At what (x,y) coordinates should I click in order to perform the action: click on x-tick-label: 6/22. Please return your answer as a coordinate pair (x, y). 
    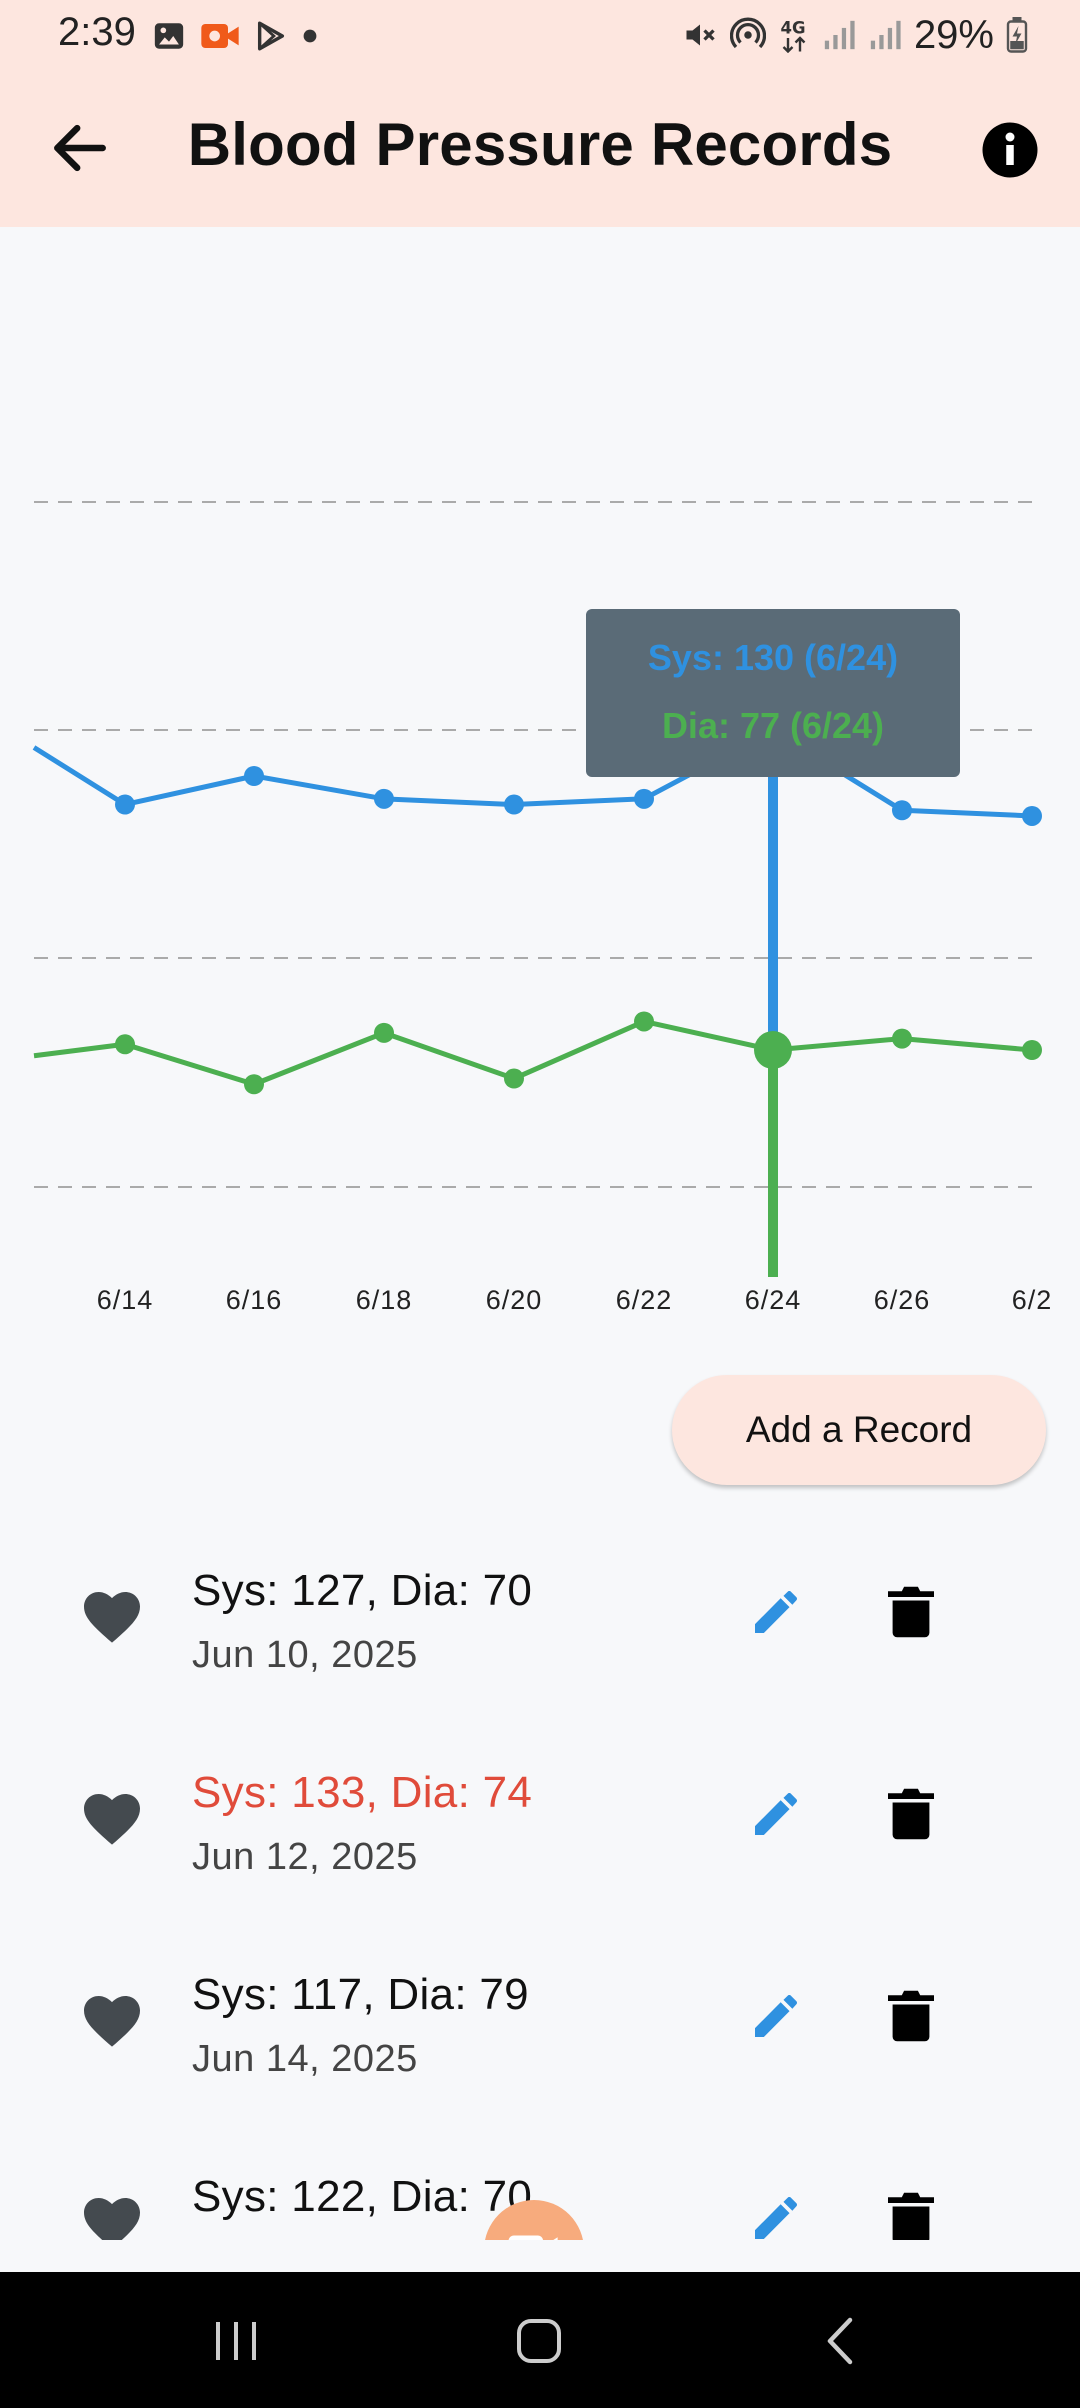
    Looking at the image, I should click on (644, 1300).